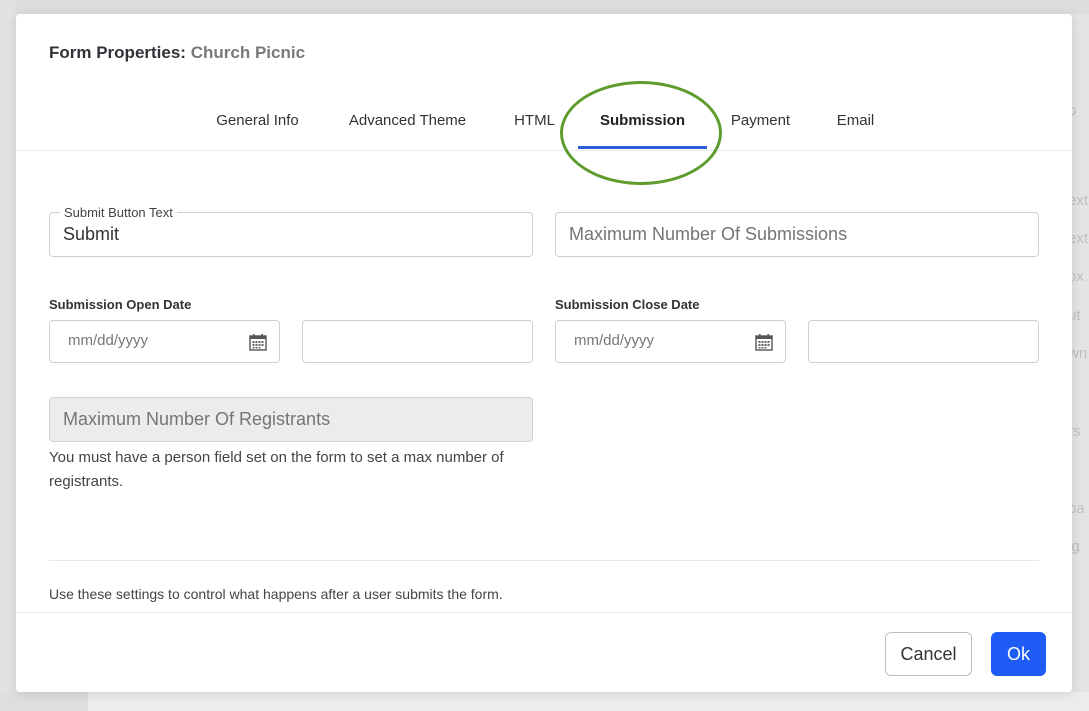 The height and width of the screenshot is (711, 1089). What do you see at coordinates (588, 701) in the screenshot?
I see `backdrop-bottom-panel` at bounding box center [588, 701].